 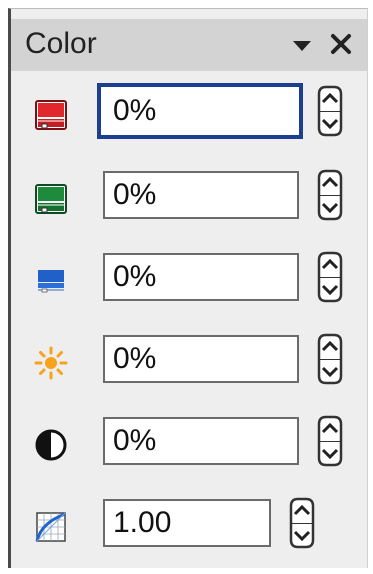 I want to click on gamma-row, so click(x=189, y=527).